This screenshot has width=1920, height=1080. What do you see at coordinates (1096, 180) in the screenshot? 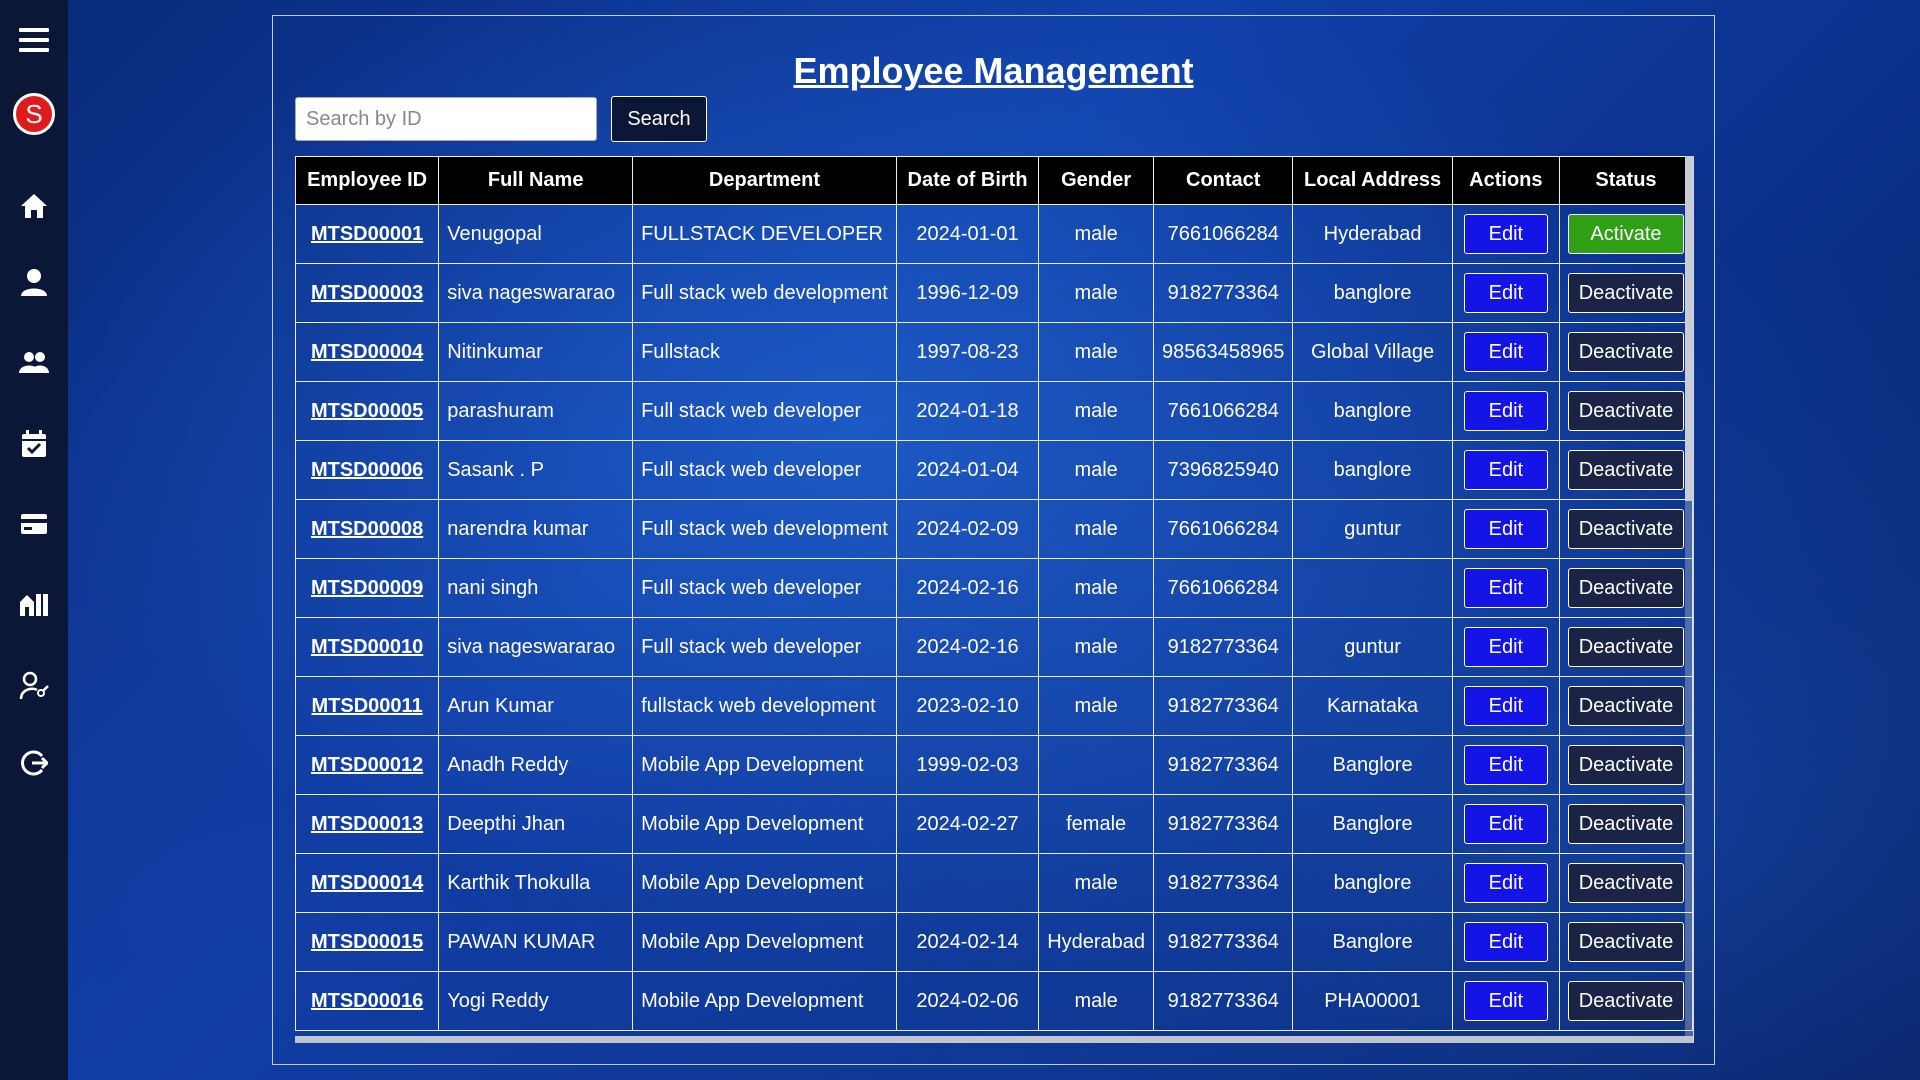
I see `col-header-gender: Gender` at bounding box center [1096, 180].